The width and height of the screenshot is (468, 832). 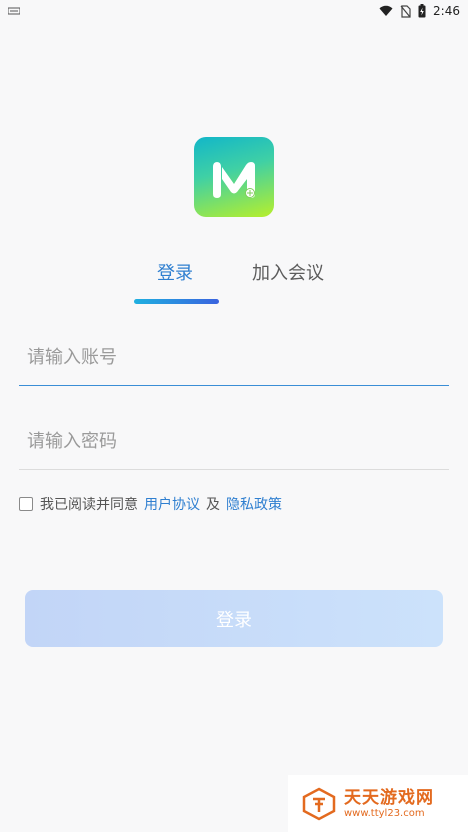 I want to click on password-input, so click(x=234, y=441).